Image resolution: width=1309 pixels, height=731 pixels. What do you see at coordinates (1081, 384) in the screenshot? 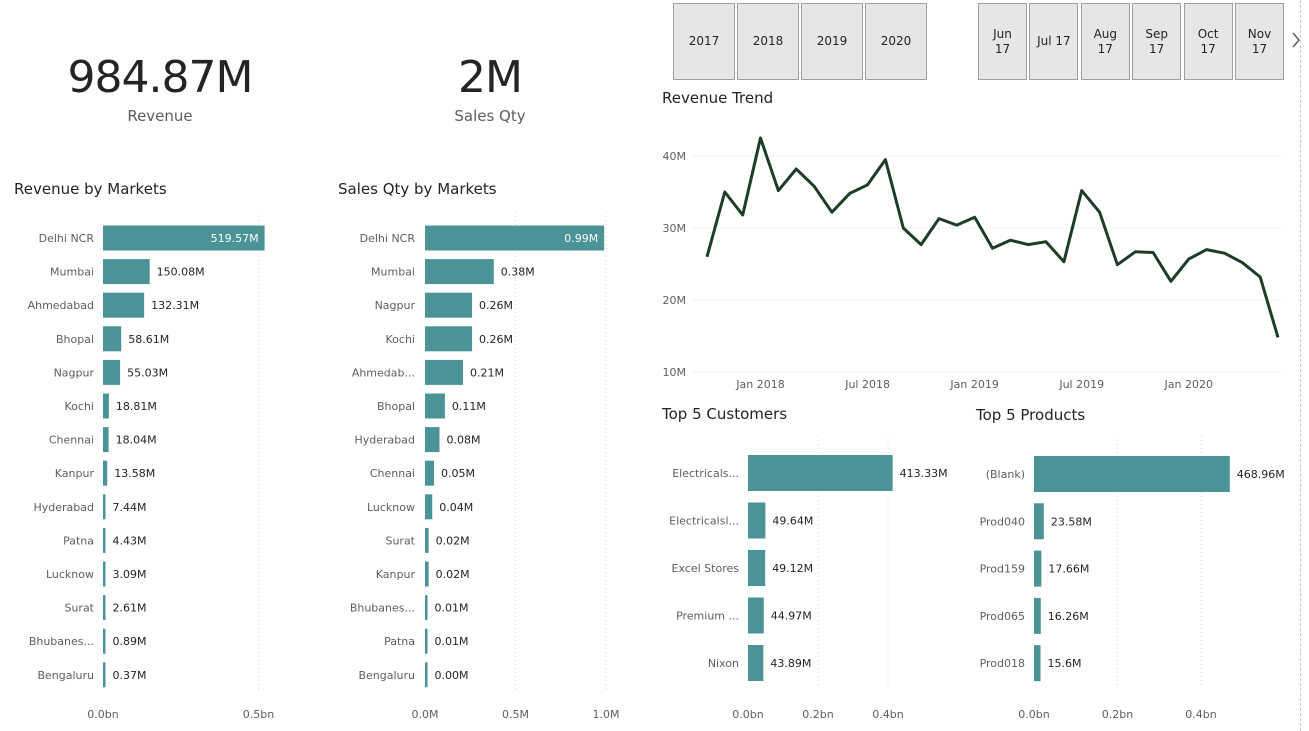
I see `x-tick-label: Jul 2019` at bounding box center [1081, 384].